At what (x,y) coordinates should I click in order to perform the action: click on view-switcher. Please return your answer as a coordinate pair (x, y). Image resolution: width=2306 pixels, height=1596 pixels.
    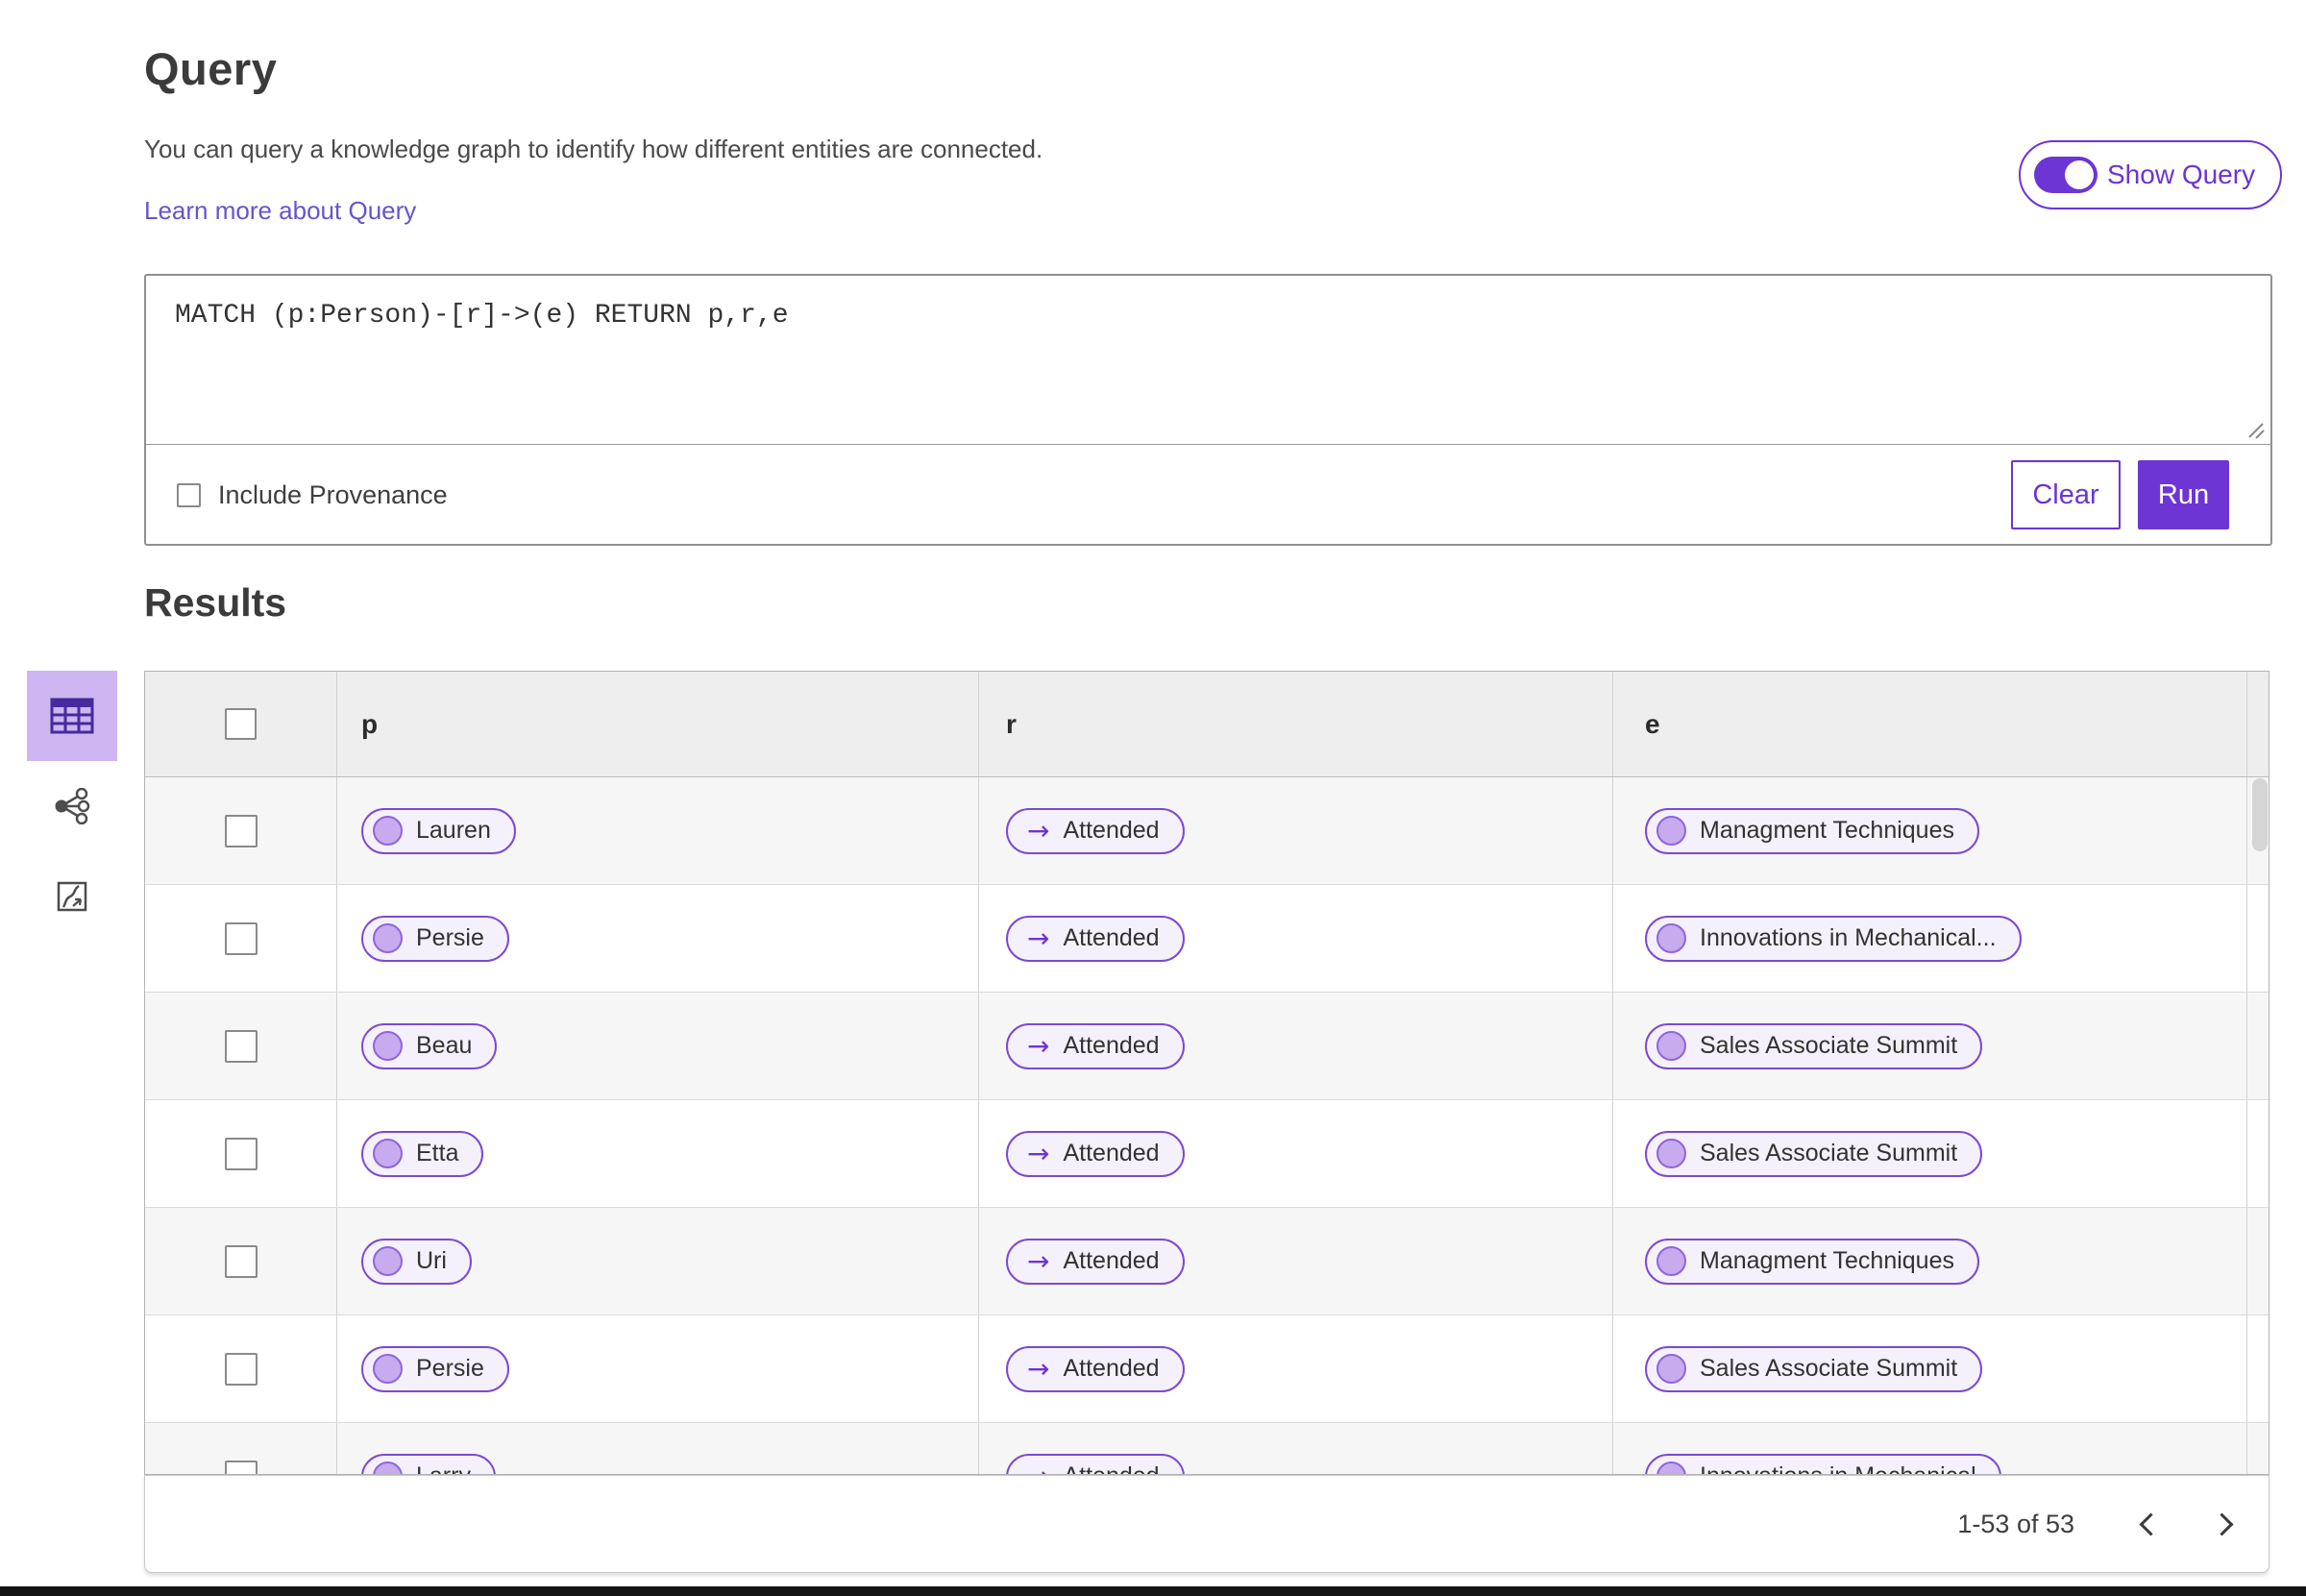
    Looking at the image, I should click on (72, 806).